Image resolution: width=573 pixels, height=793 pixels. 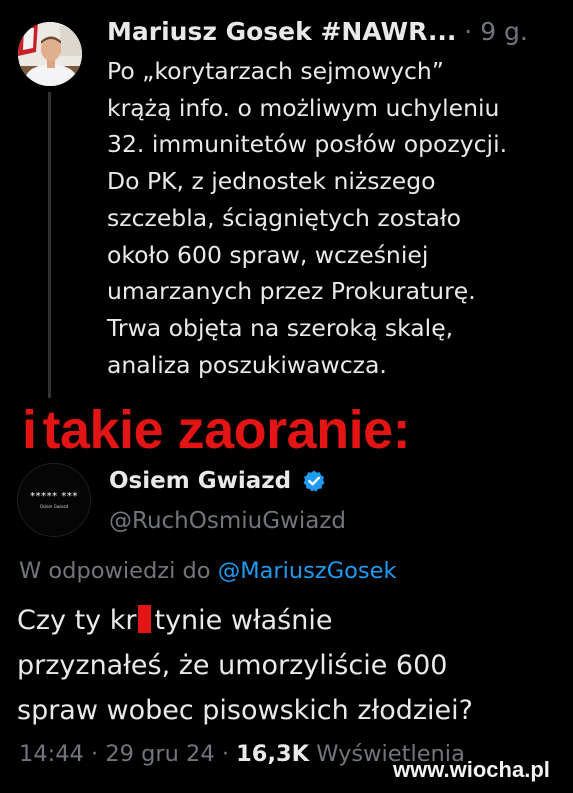 What do you see at coordinates (307, 144) in the screenshot?
I see `tweet-text-line: 32. immunitetów posłów opozycji.` at bounding box center [307, 144].